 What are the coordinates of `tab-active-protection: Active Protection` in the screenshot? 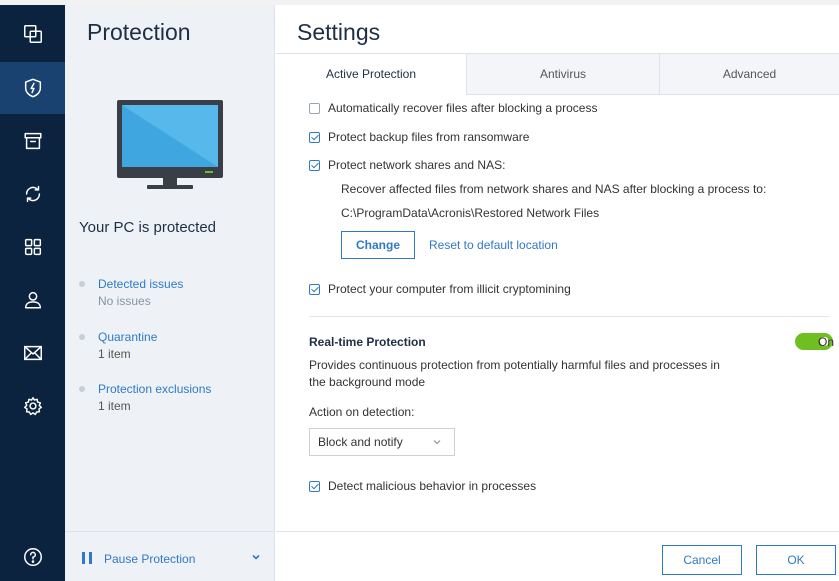 It's located at (371, 74).